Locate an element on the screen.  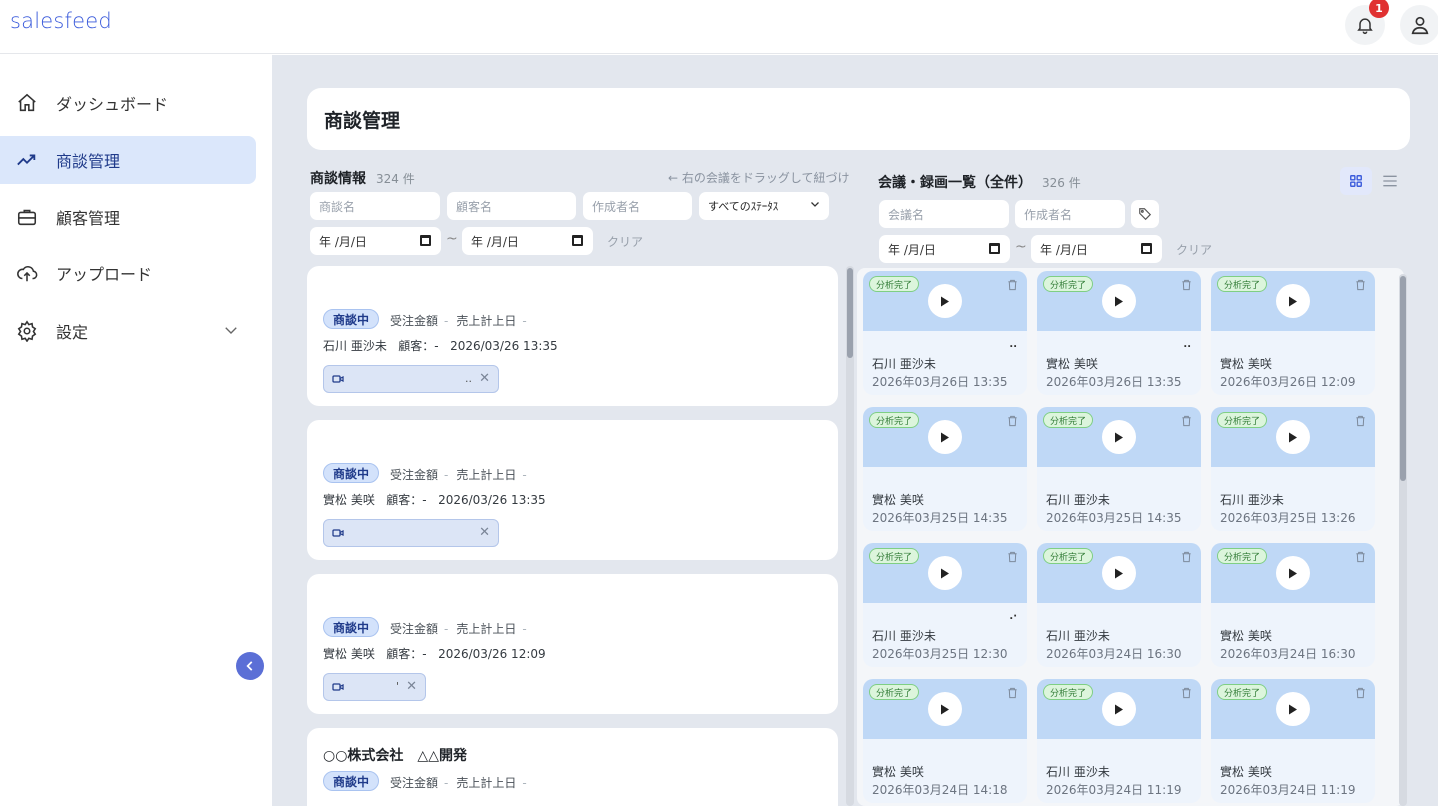
meeting-title-fragment: .· is located at coordinates (1013, 616).